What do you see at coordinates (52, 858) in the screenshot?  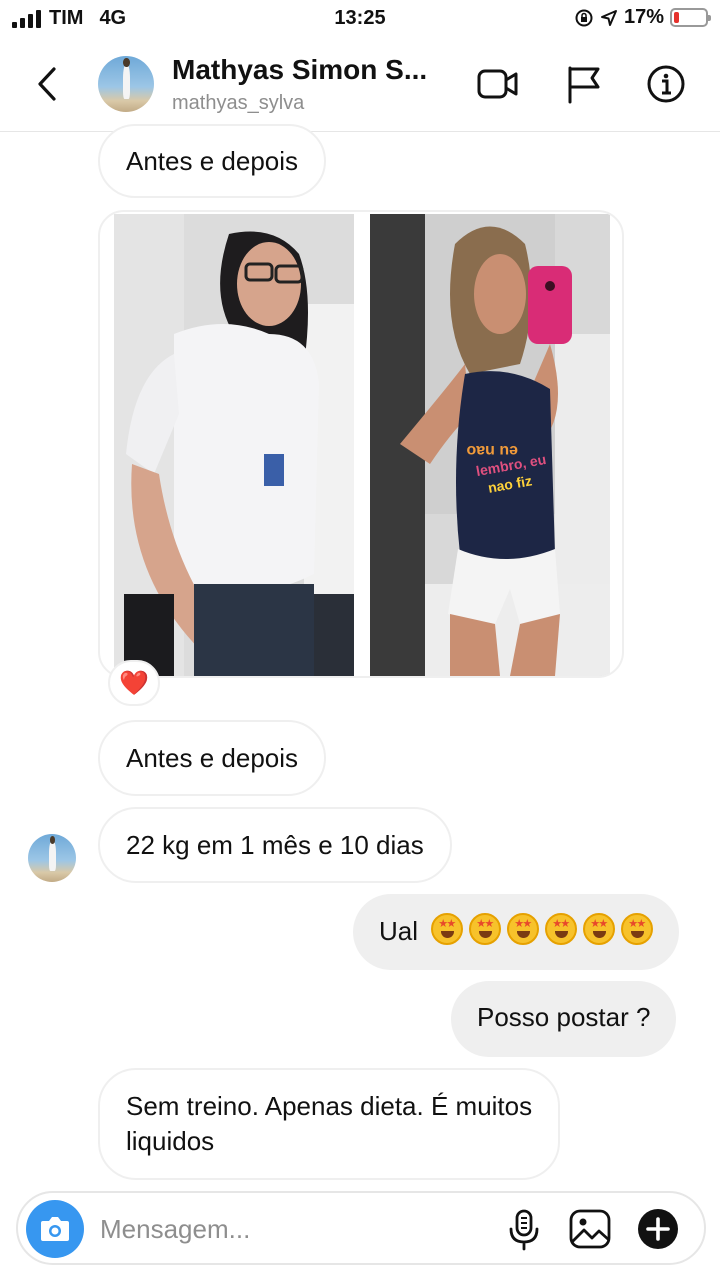 I see `sender-avatar` at bounding box center [52, 858].